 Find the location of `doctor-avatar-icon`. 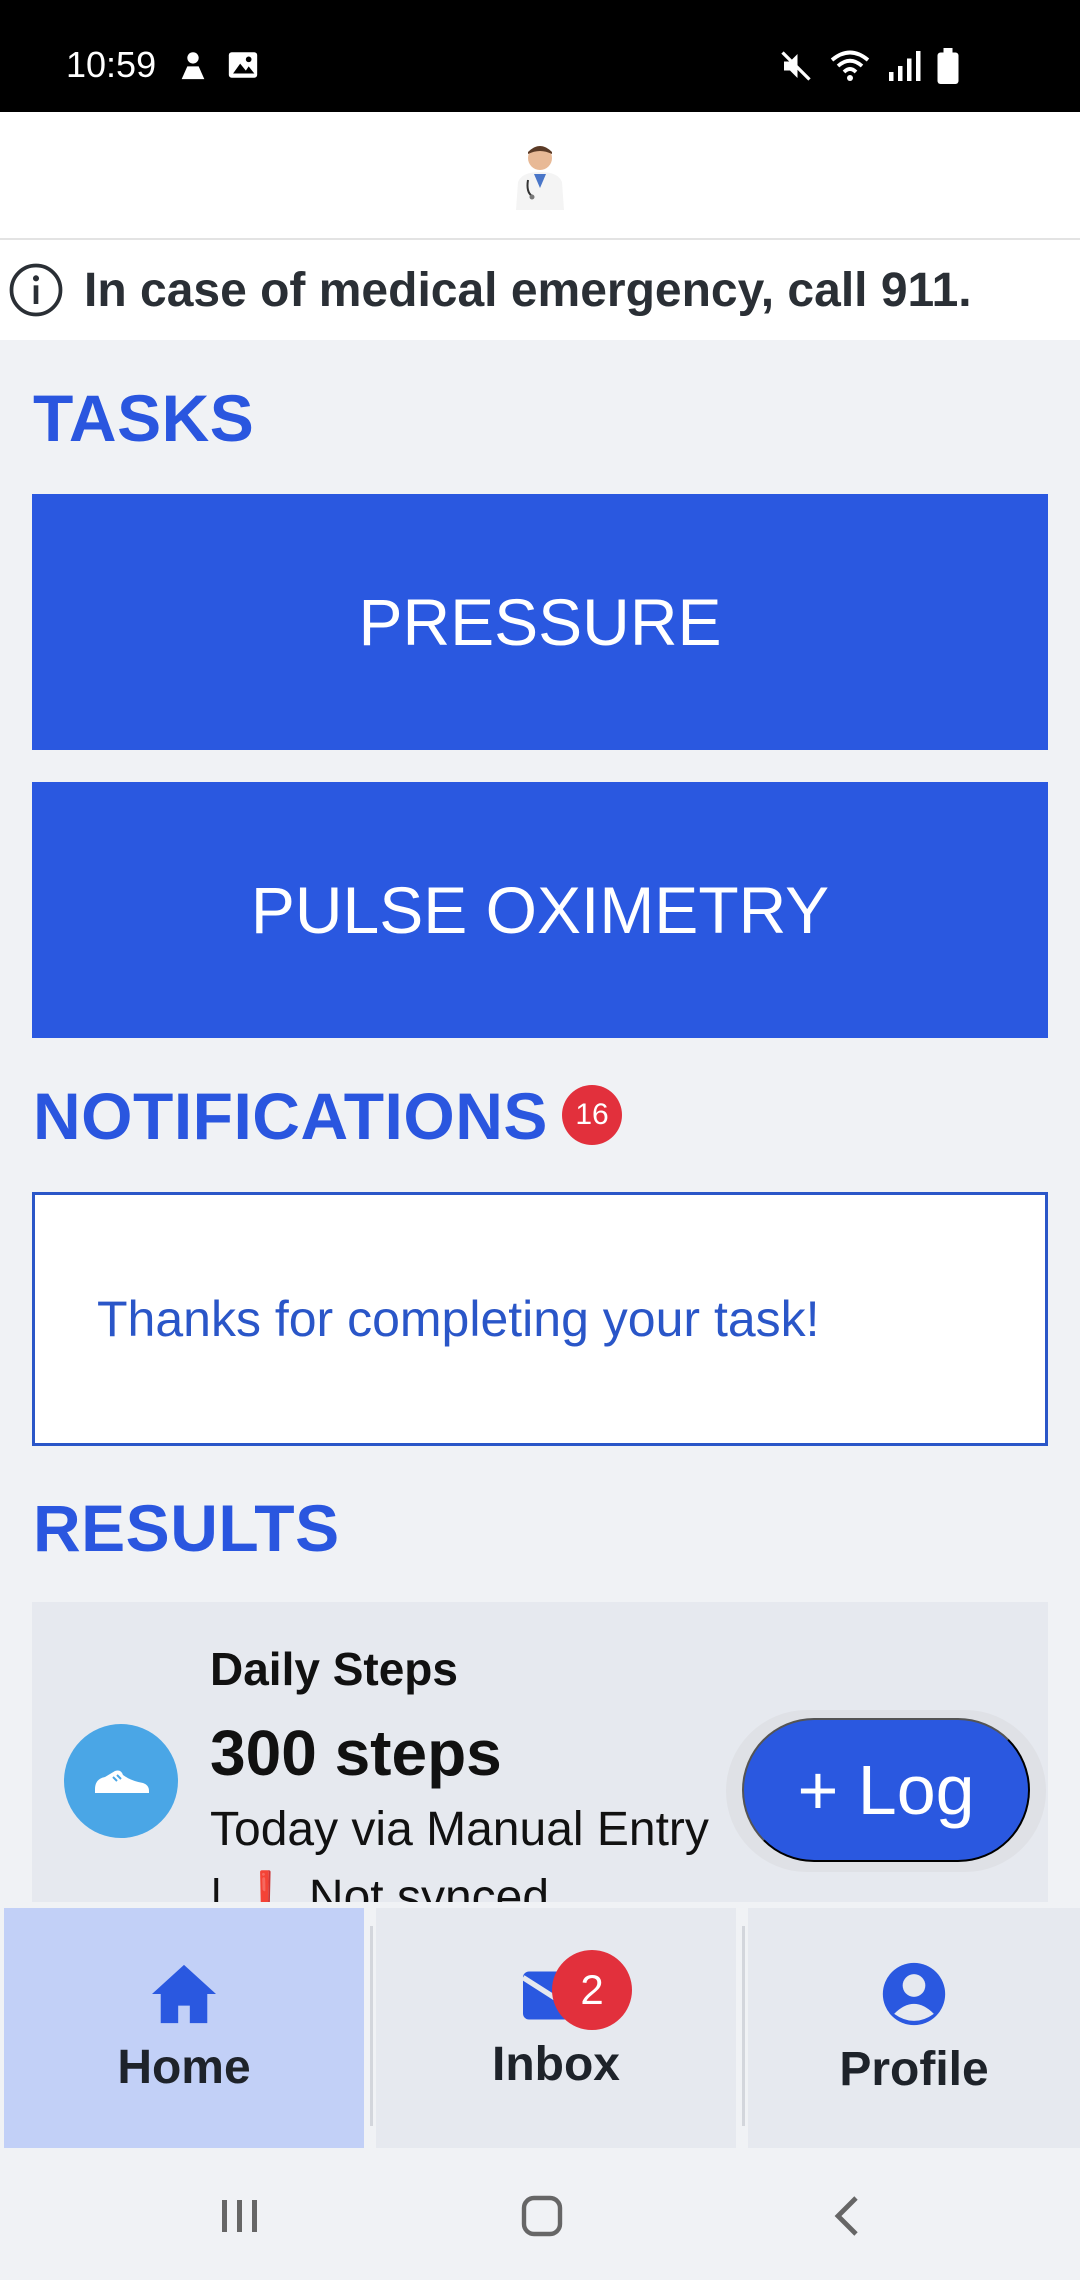

doctor-avatar-icon is located at coordinates (540, 178).